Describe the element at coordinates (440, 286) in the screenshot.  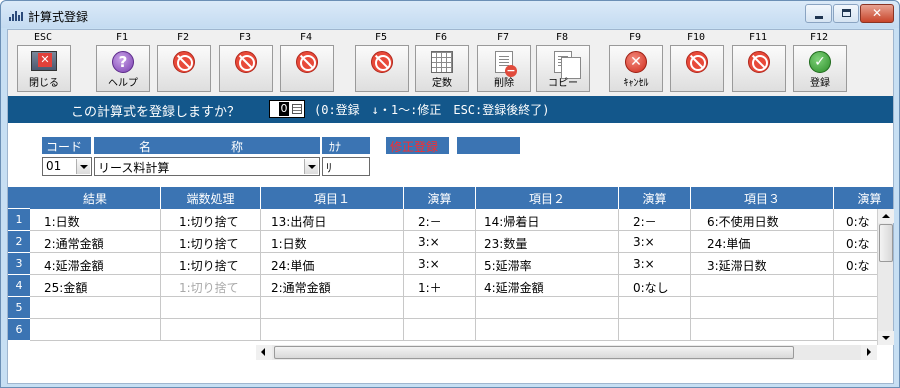
I see `table-cell: 1:＋` at that location.